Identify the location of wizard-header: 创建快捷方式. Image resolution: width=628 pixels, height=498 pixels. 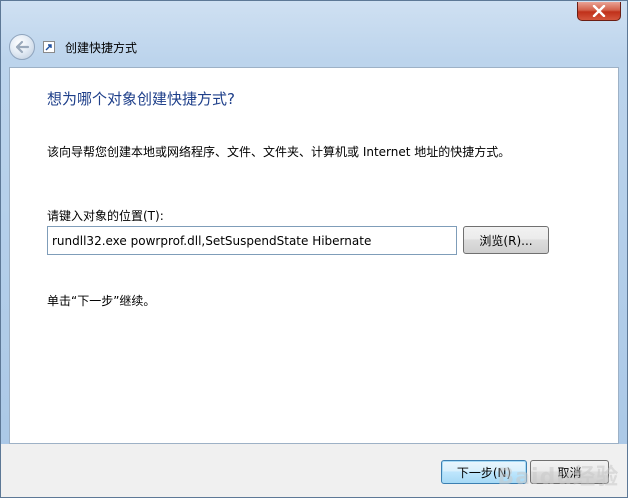
(73, 47).